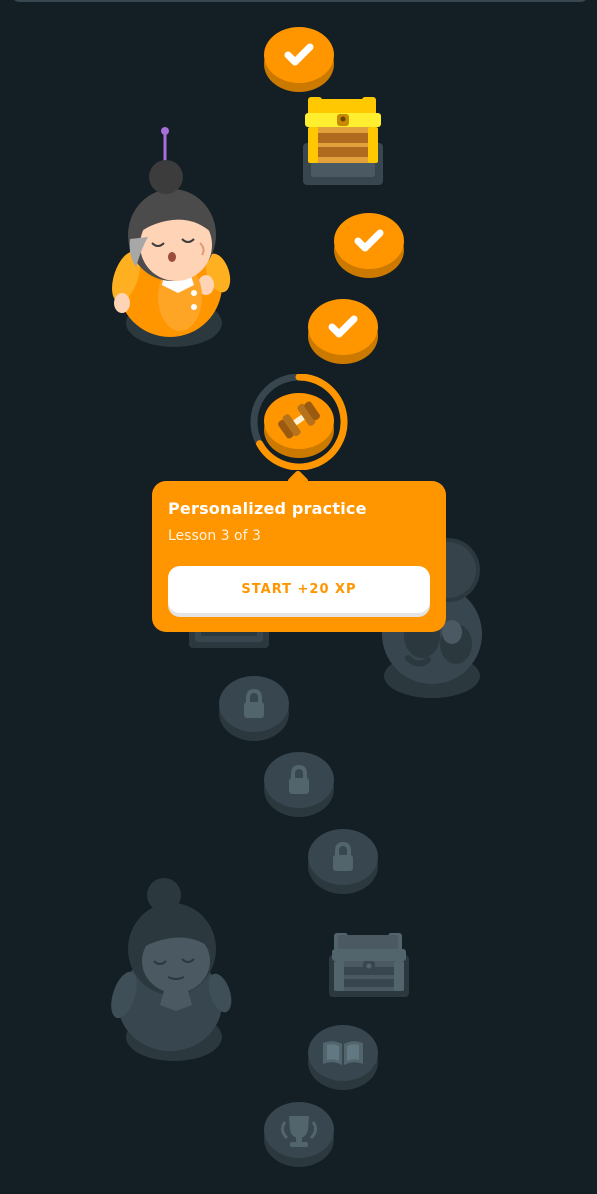 The height and width of the screenshot is (1194, 597). Describe the element at coordinates (174, 238) in the screenshot. I see `character-grandma` at that location.